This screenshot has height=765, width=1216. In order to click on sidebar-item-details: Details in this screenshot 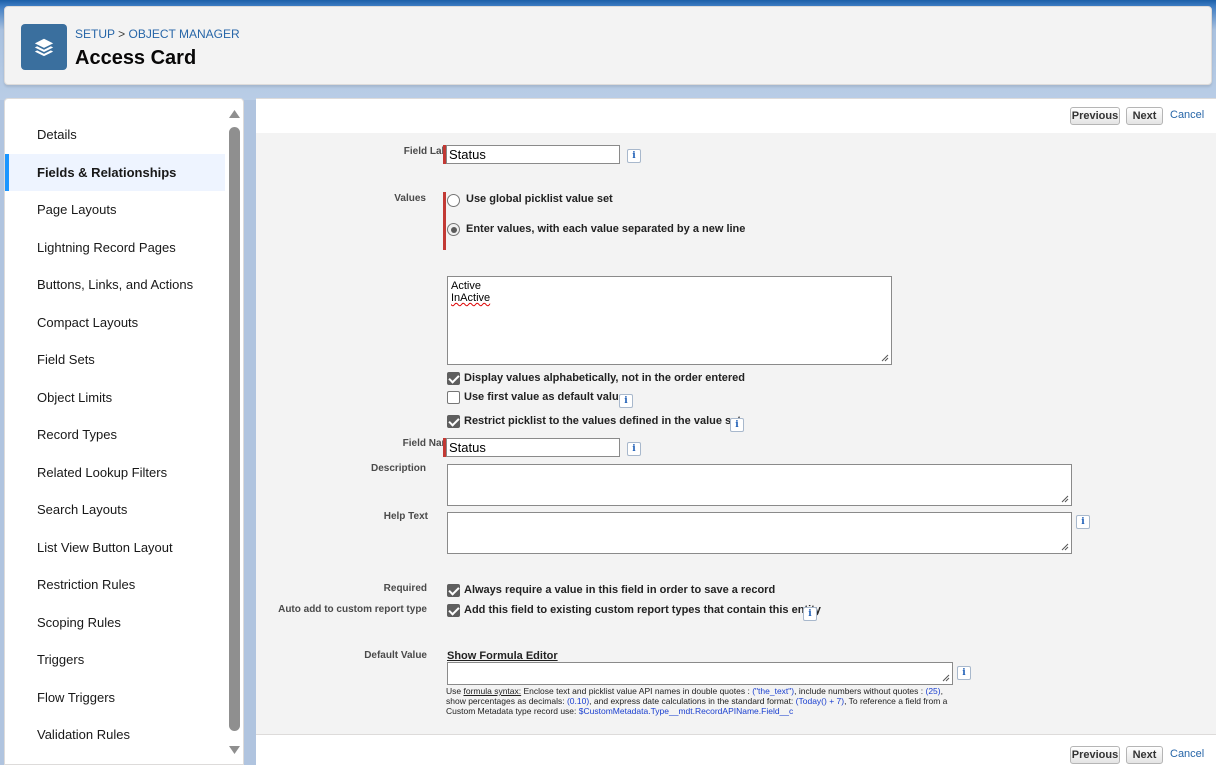, I will do `click(115, 134)`.